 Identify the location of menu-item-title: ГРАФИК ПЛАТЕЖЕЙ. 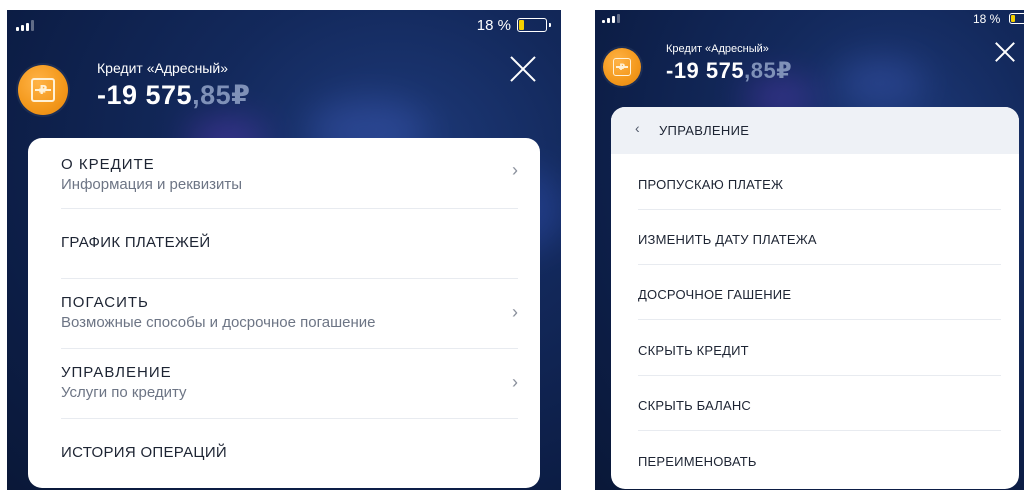
(136, 242).